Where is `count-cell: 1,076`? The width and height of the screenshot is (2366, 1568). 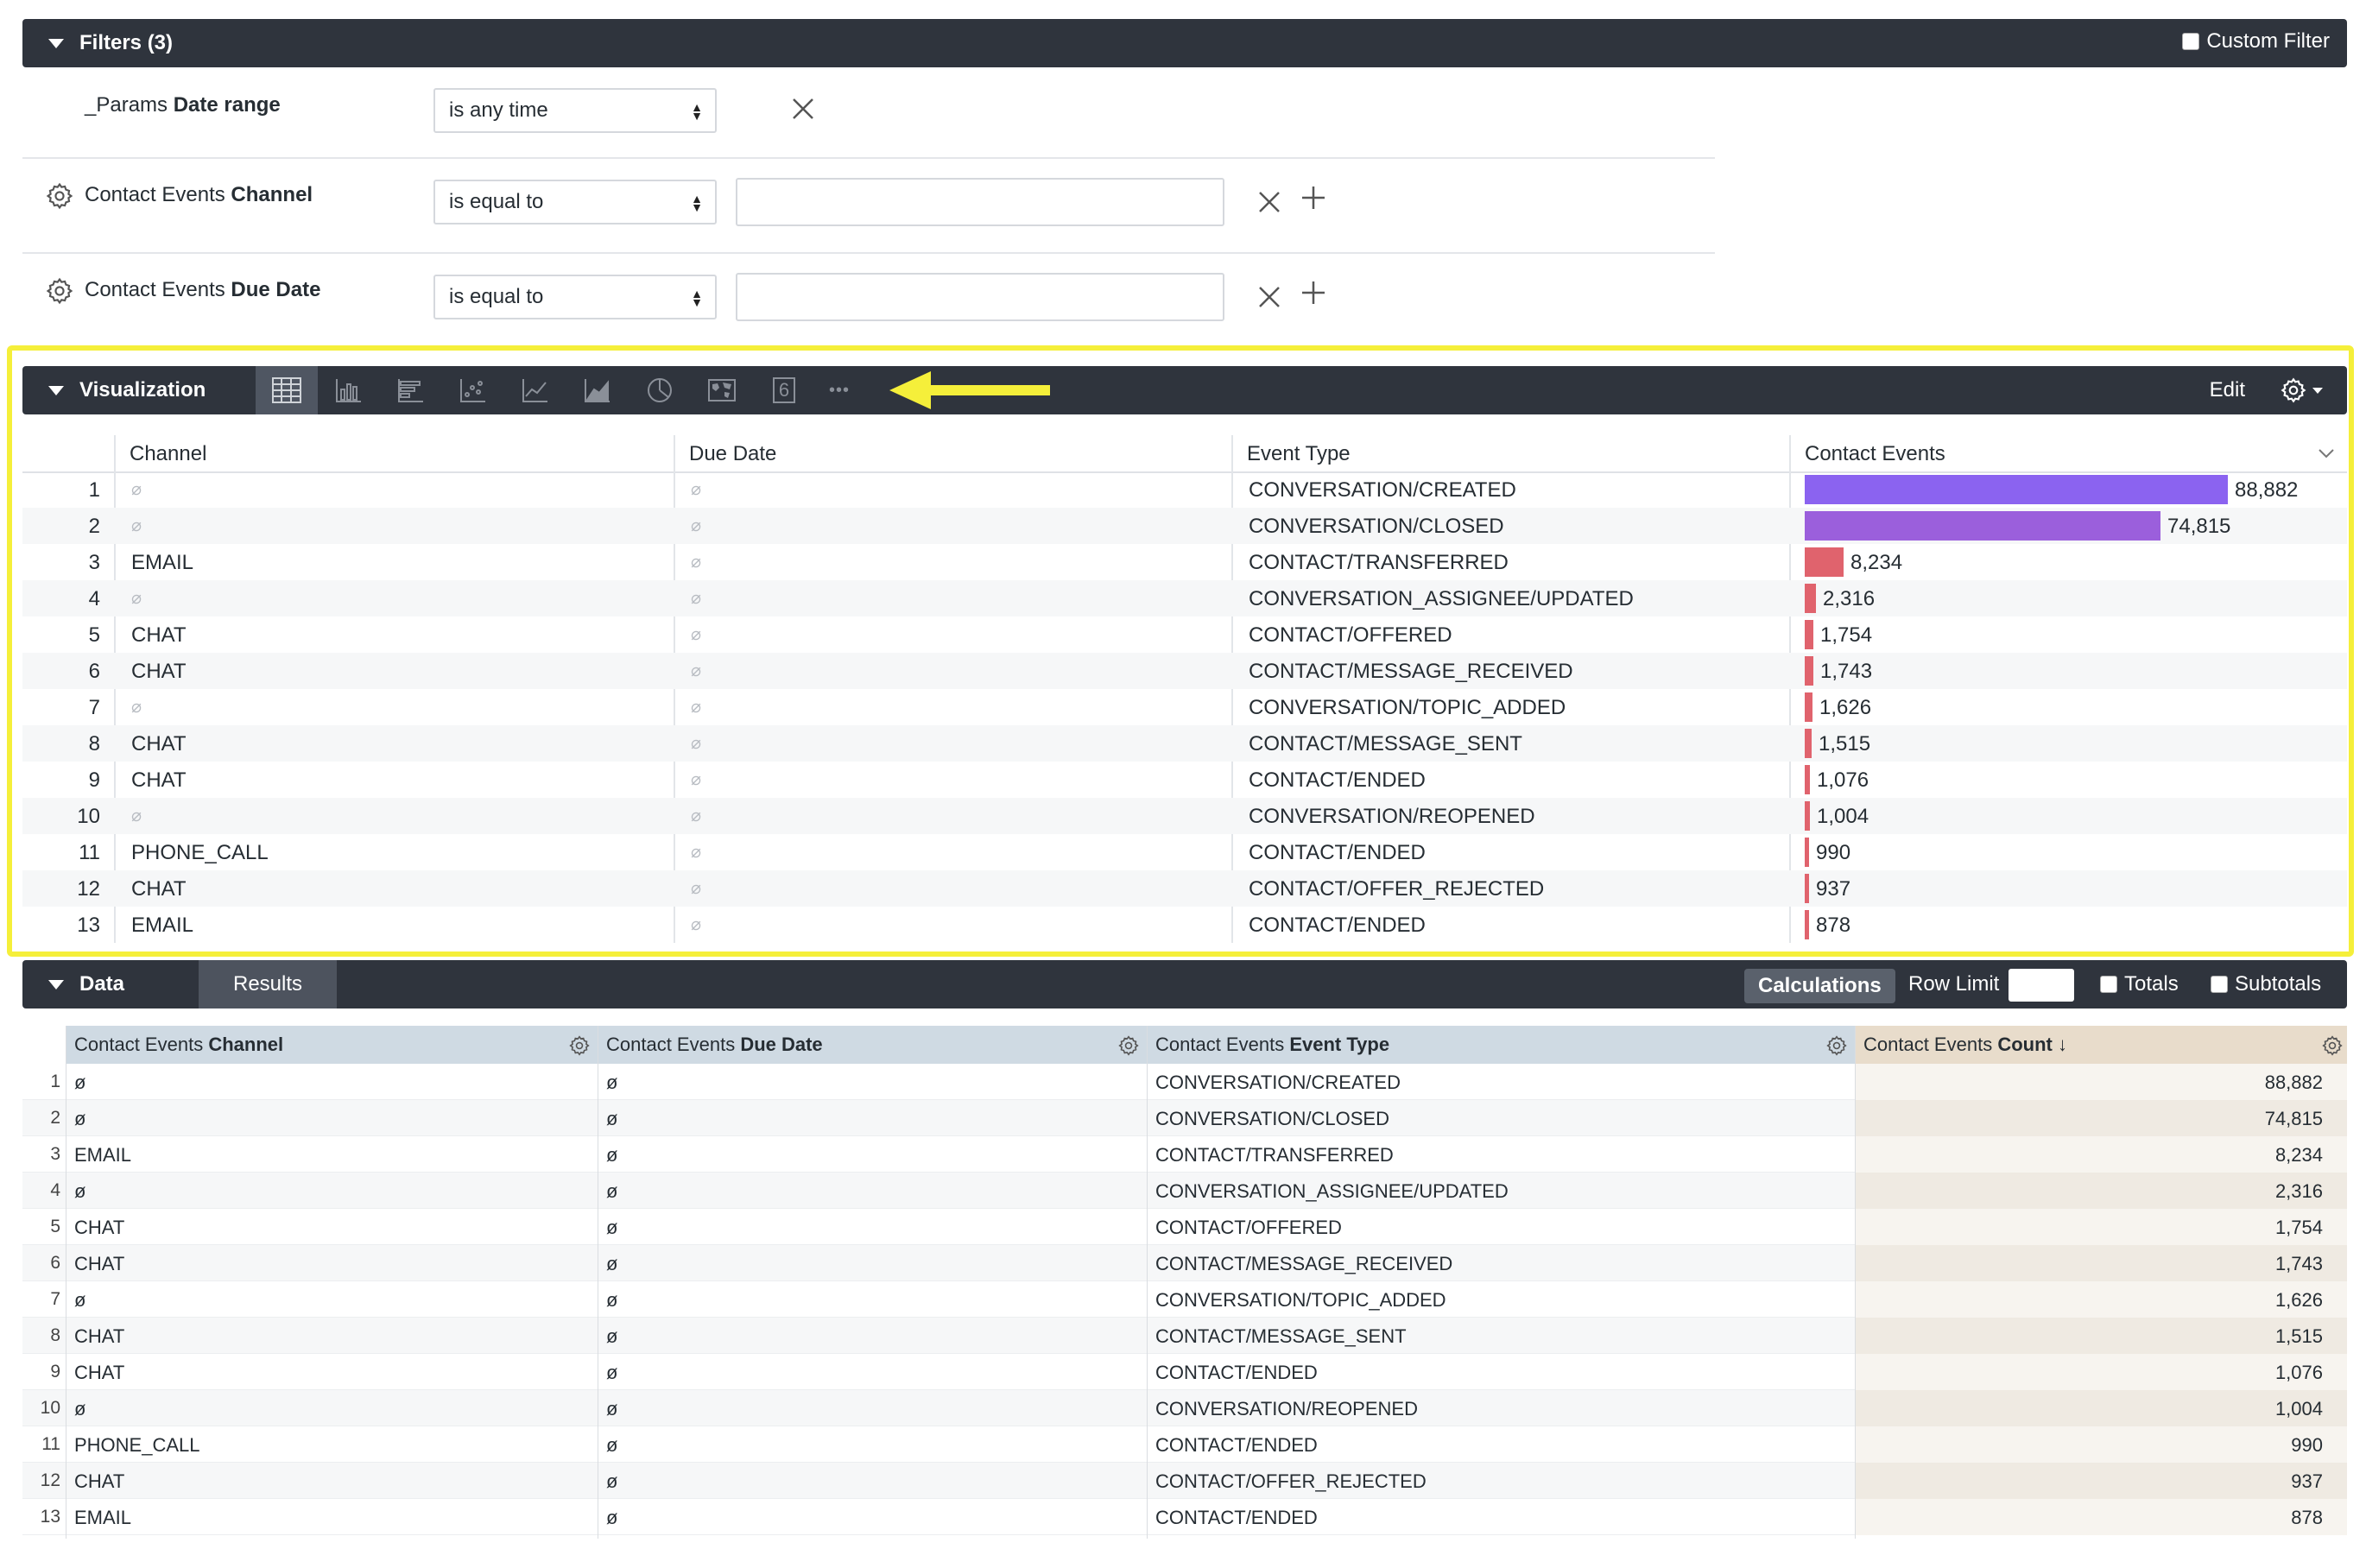 count-cell: 1,076 is located at coordinates (2298, 1372).